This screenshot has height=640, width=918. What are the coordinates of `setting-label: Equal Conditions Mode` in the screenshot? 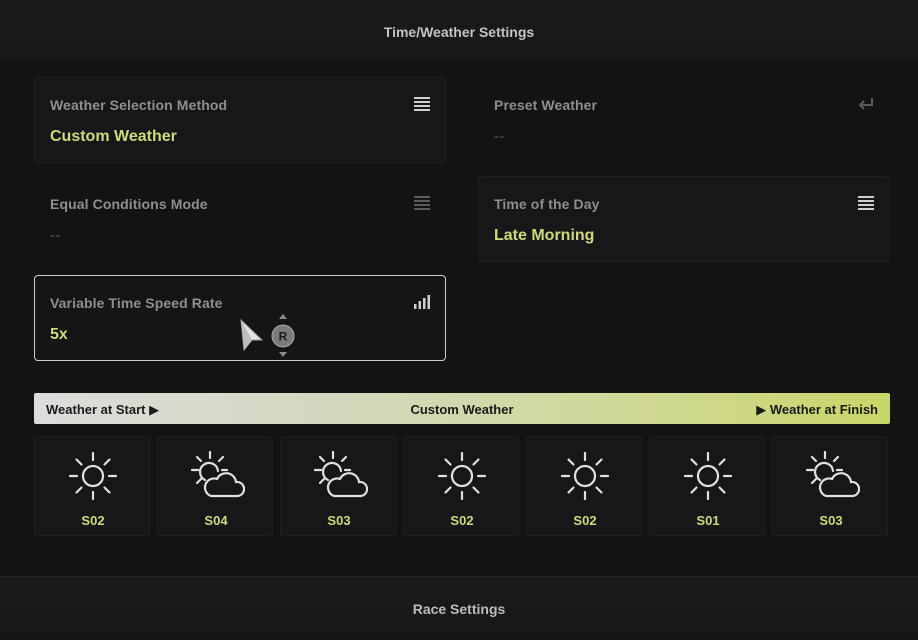 It's located at (129, 204).